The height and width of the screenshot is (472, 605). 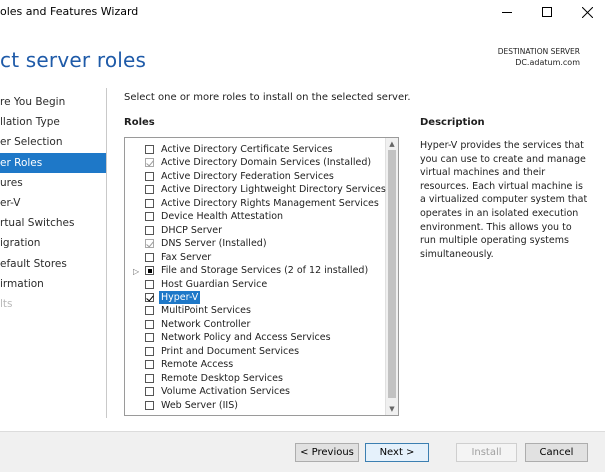 I want to click on wizard-step-item: er Roles, so click(x=53, y=162).